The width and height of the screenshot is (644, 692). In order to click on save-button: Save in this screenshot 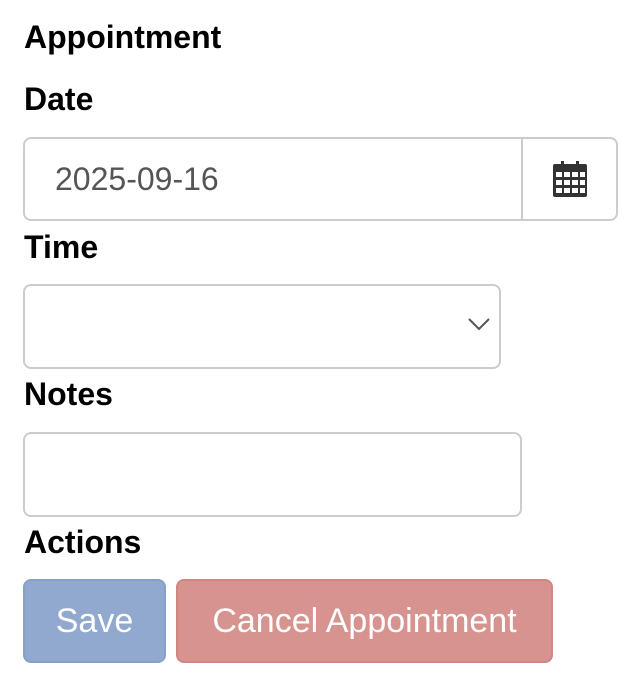, I will do `click(94, 621)`.